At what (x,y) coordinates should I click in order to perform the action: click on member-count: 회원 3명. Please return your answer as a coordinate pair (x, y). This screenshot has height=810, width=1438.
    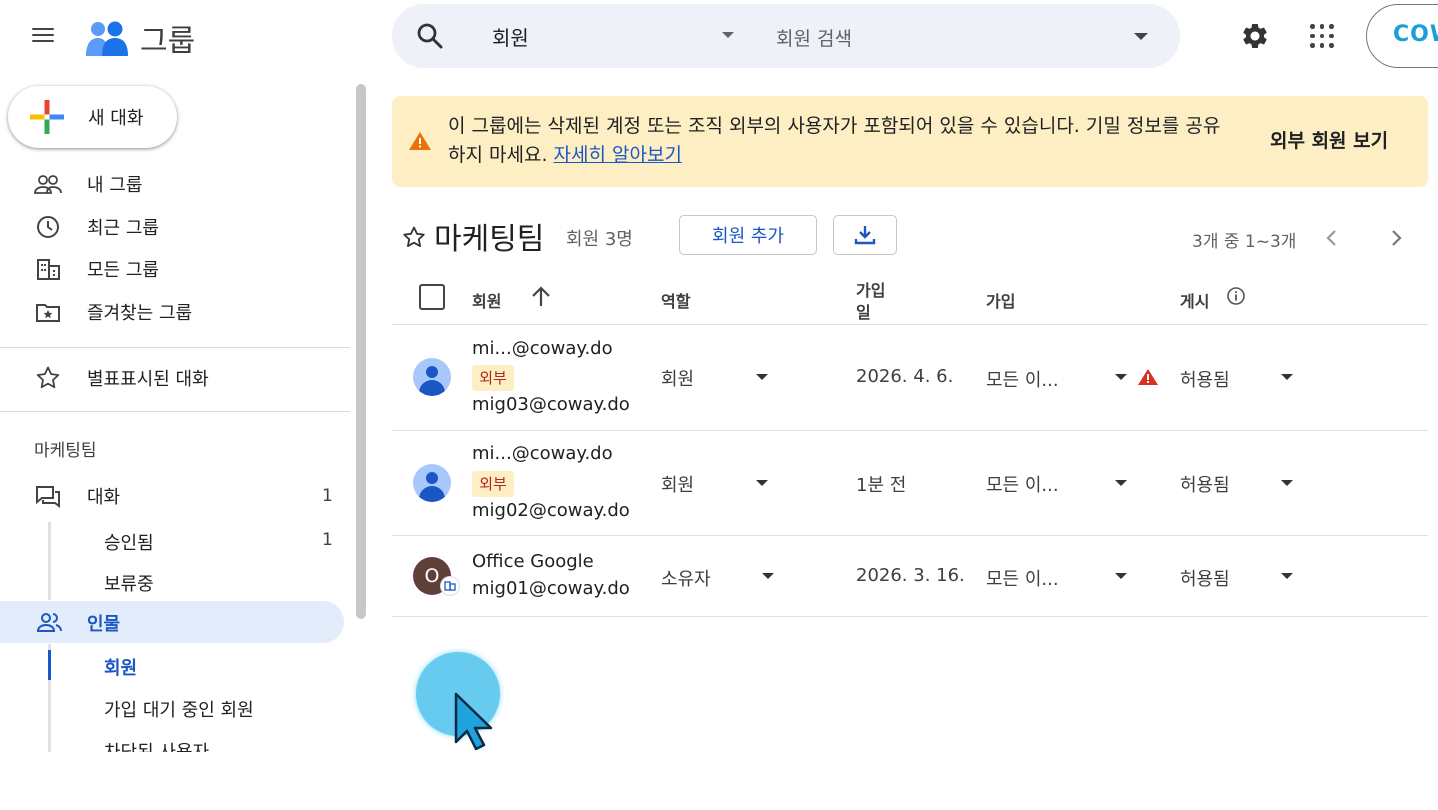
    Looking at the image, I should click on (599, 239).